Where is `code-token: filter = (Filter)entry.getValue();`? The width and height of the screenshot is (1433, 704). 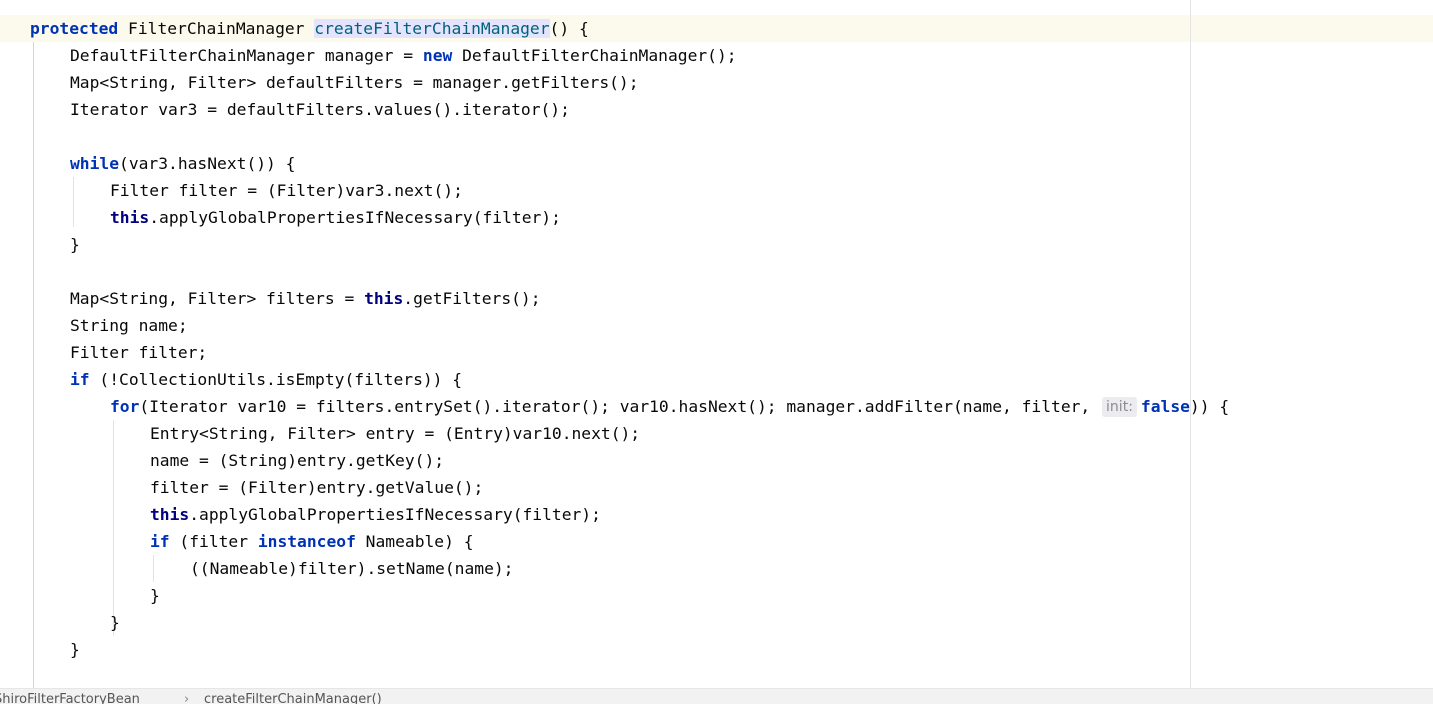
code-token: filter = (Filter)entry.getValue(); is located at coordinates (317, 487).